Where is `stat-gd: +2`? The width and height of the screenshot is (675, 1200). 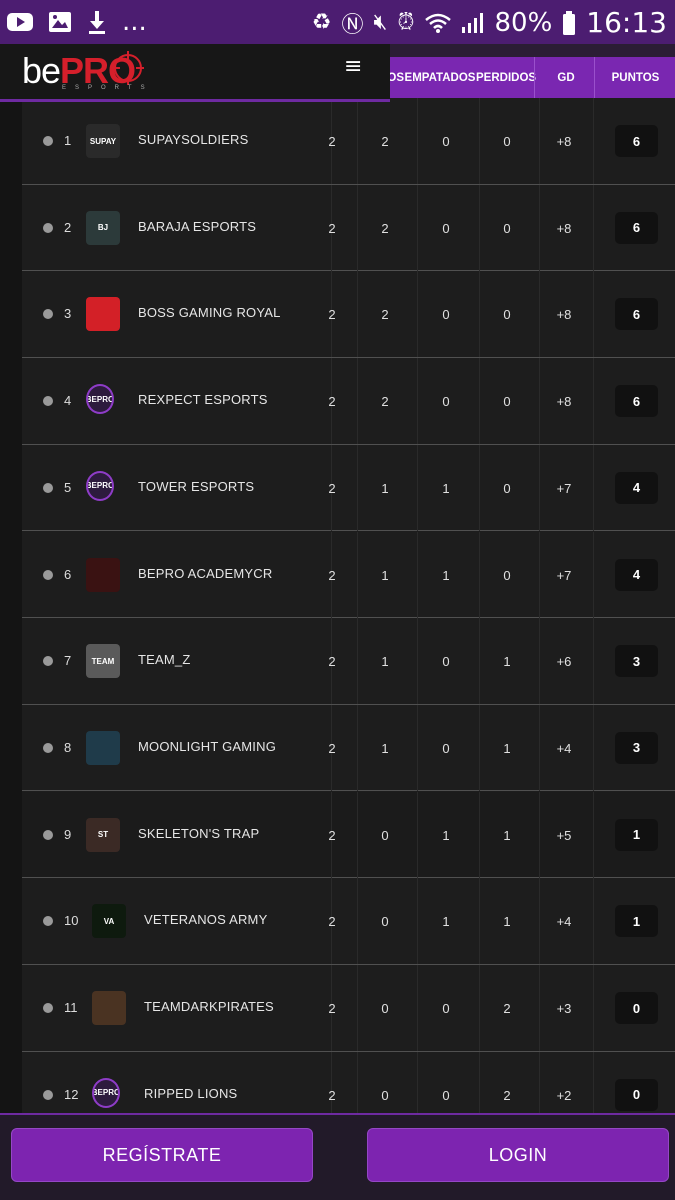 stat-gd: +2 is located at coordinates (564, 1095).